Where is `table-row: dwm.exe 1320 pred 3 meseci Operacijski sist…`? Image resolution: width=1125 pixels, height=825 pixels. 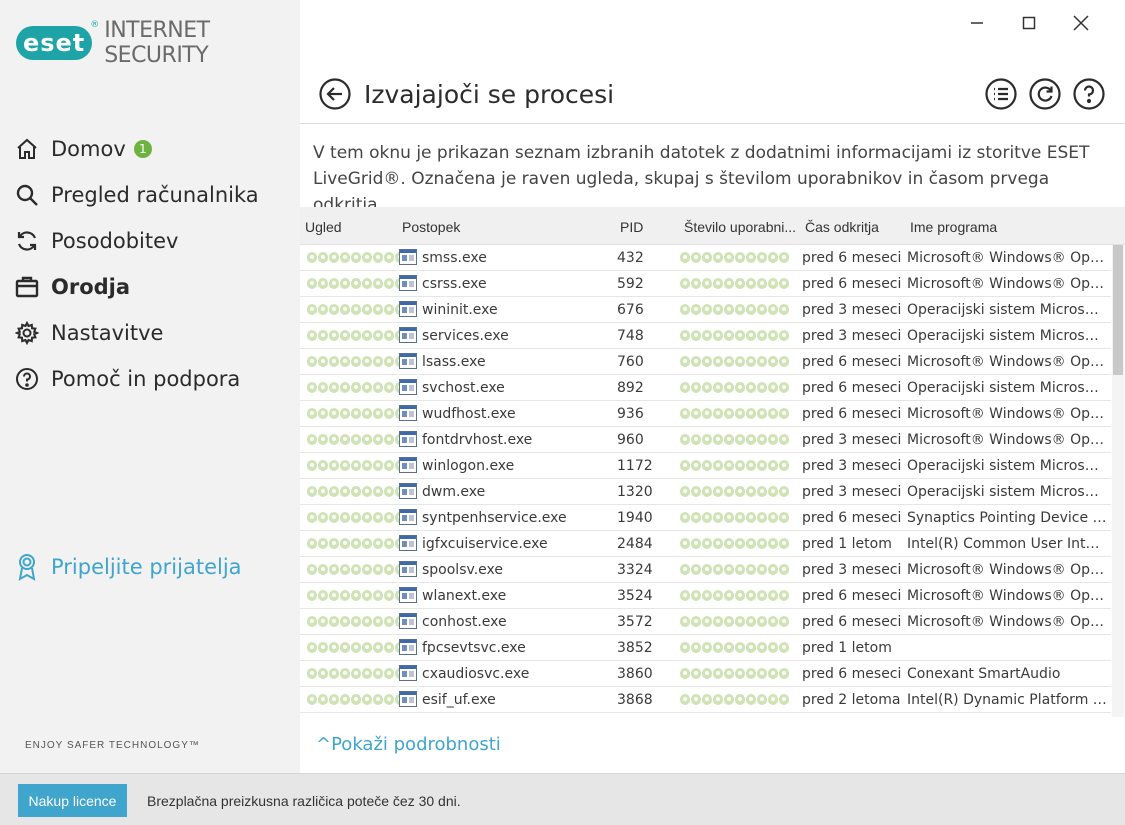 table-row: dwm.exe 1320 pred 3 meseci Operacijski sist… is located at coordinates (705, 492).